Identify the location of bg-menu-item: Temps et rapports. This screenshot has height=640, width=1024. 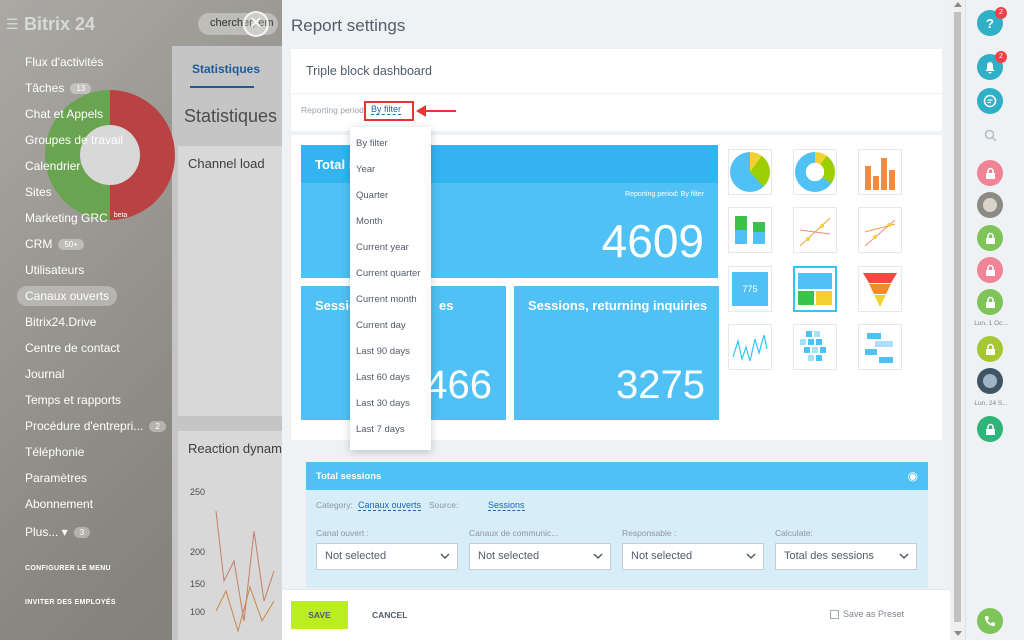
(73, 400).